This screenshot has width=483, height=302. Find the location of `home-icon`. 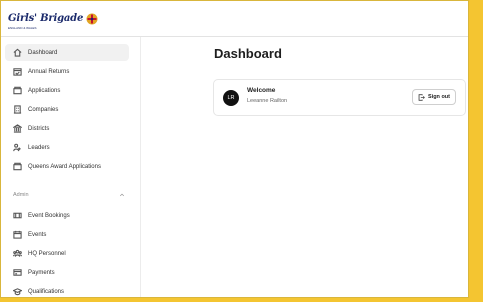

home-icon is located at coordinates (17, 52).